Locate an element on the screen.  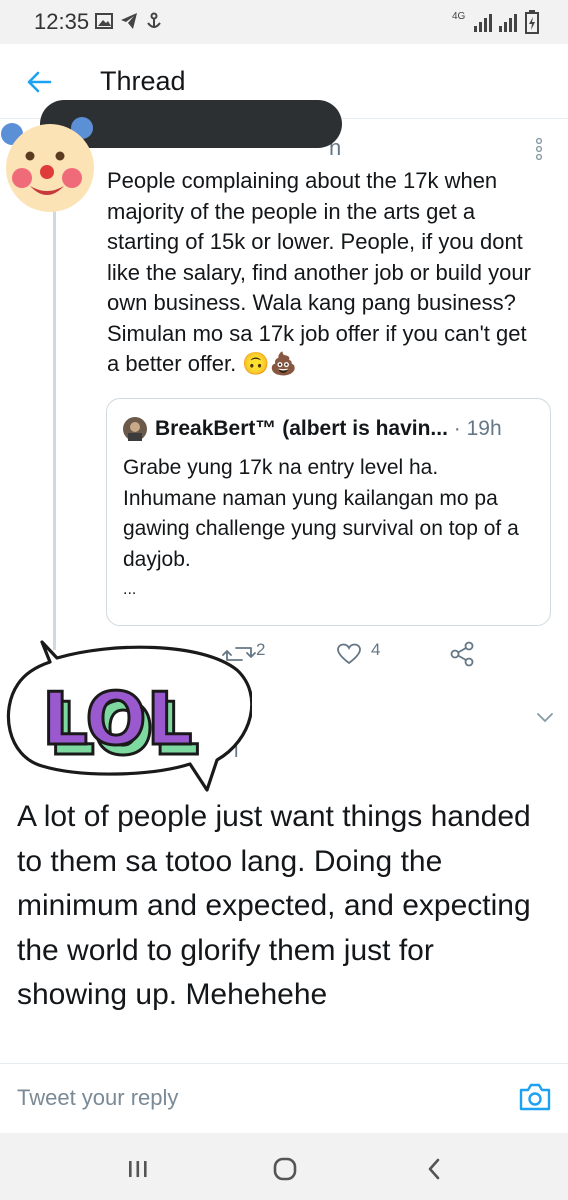
status-time: 12:35 is located at coordinates (62, 21).